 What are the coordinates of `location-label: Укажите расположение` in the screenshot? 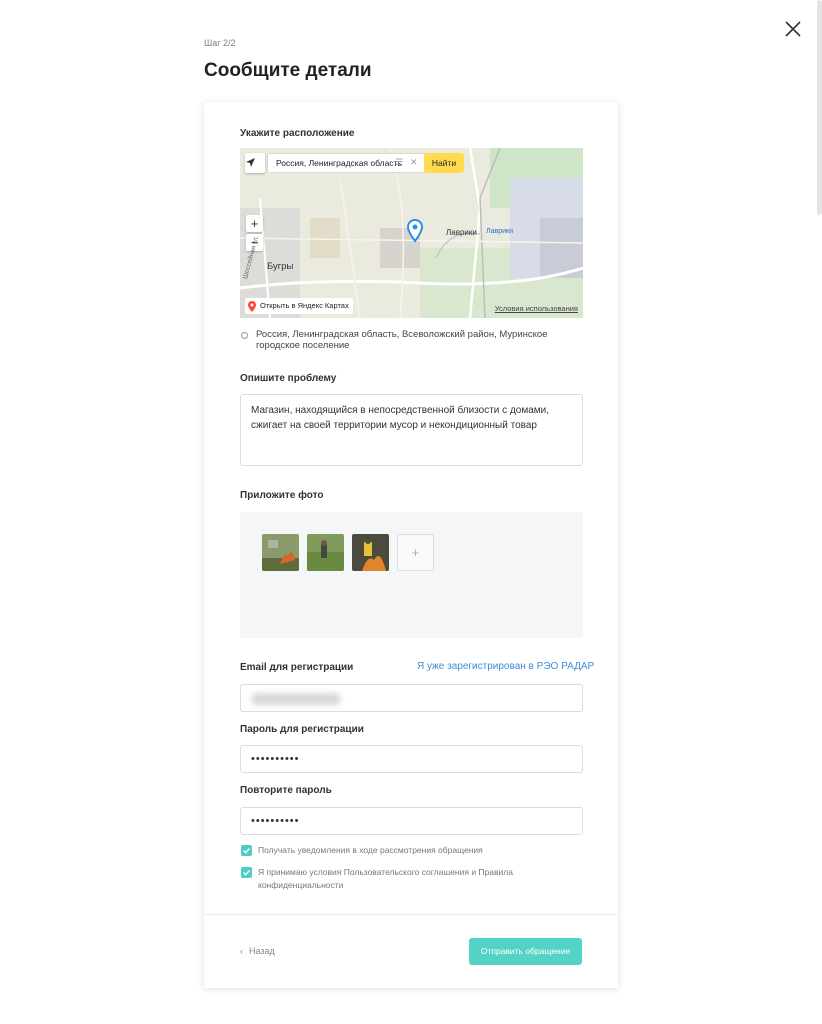 It's located at (297, 133).